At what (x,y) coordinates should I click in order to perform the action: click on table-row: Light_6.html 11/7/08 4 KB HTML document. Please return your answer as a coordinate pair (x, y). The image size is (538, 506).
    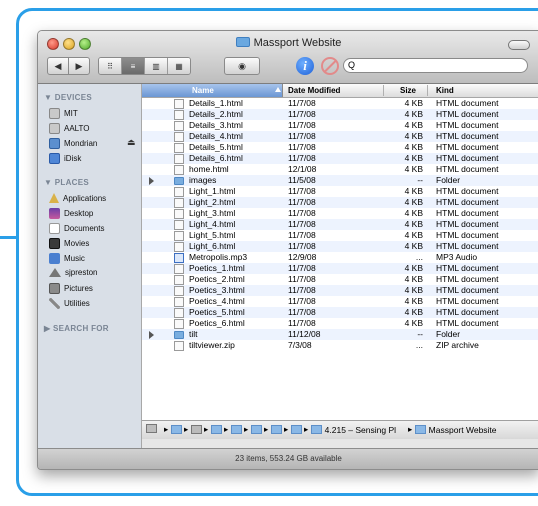
    Looking at the image, I should click on (340, 246).